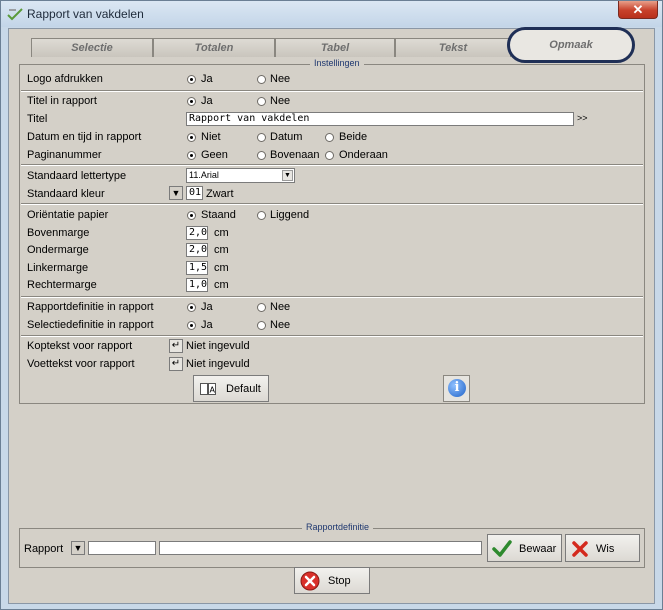 This screenshot has width=663, height=610. What do you see at coordinates (538, 549) in the screenshot?
I see `save-button-label: Bewaar` at bounding box center [538, 549].